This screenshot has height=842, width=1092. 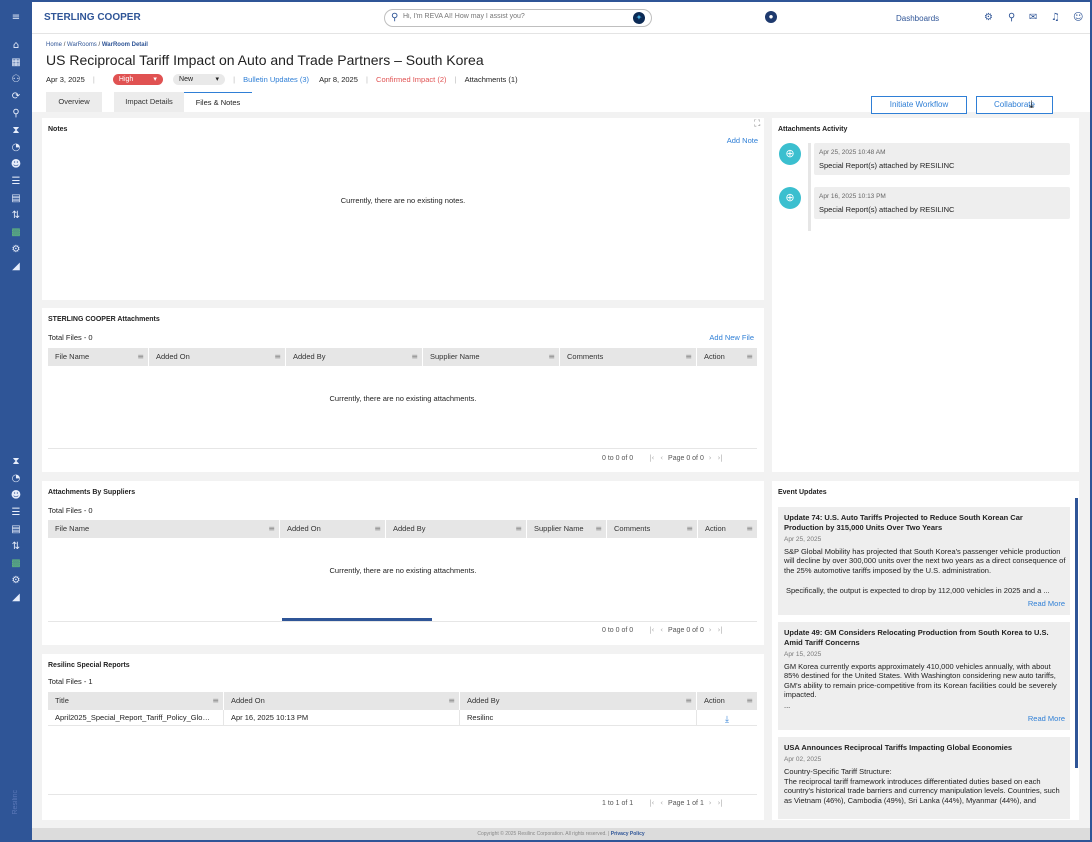 I want to click on user-profile-icon: ☺, so click(x=1078, y=17).